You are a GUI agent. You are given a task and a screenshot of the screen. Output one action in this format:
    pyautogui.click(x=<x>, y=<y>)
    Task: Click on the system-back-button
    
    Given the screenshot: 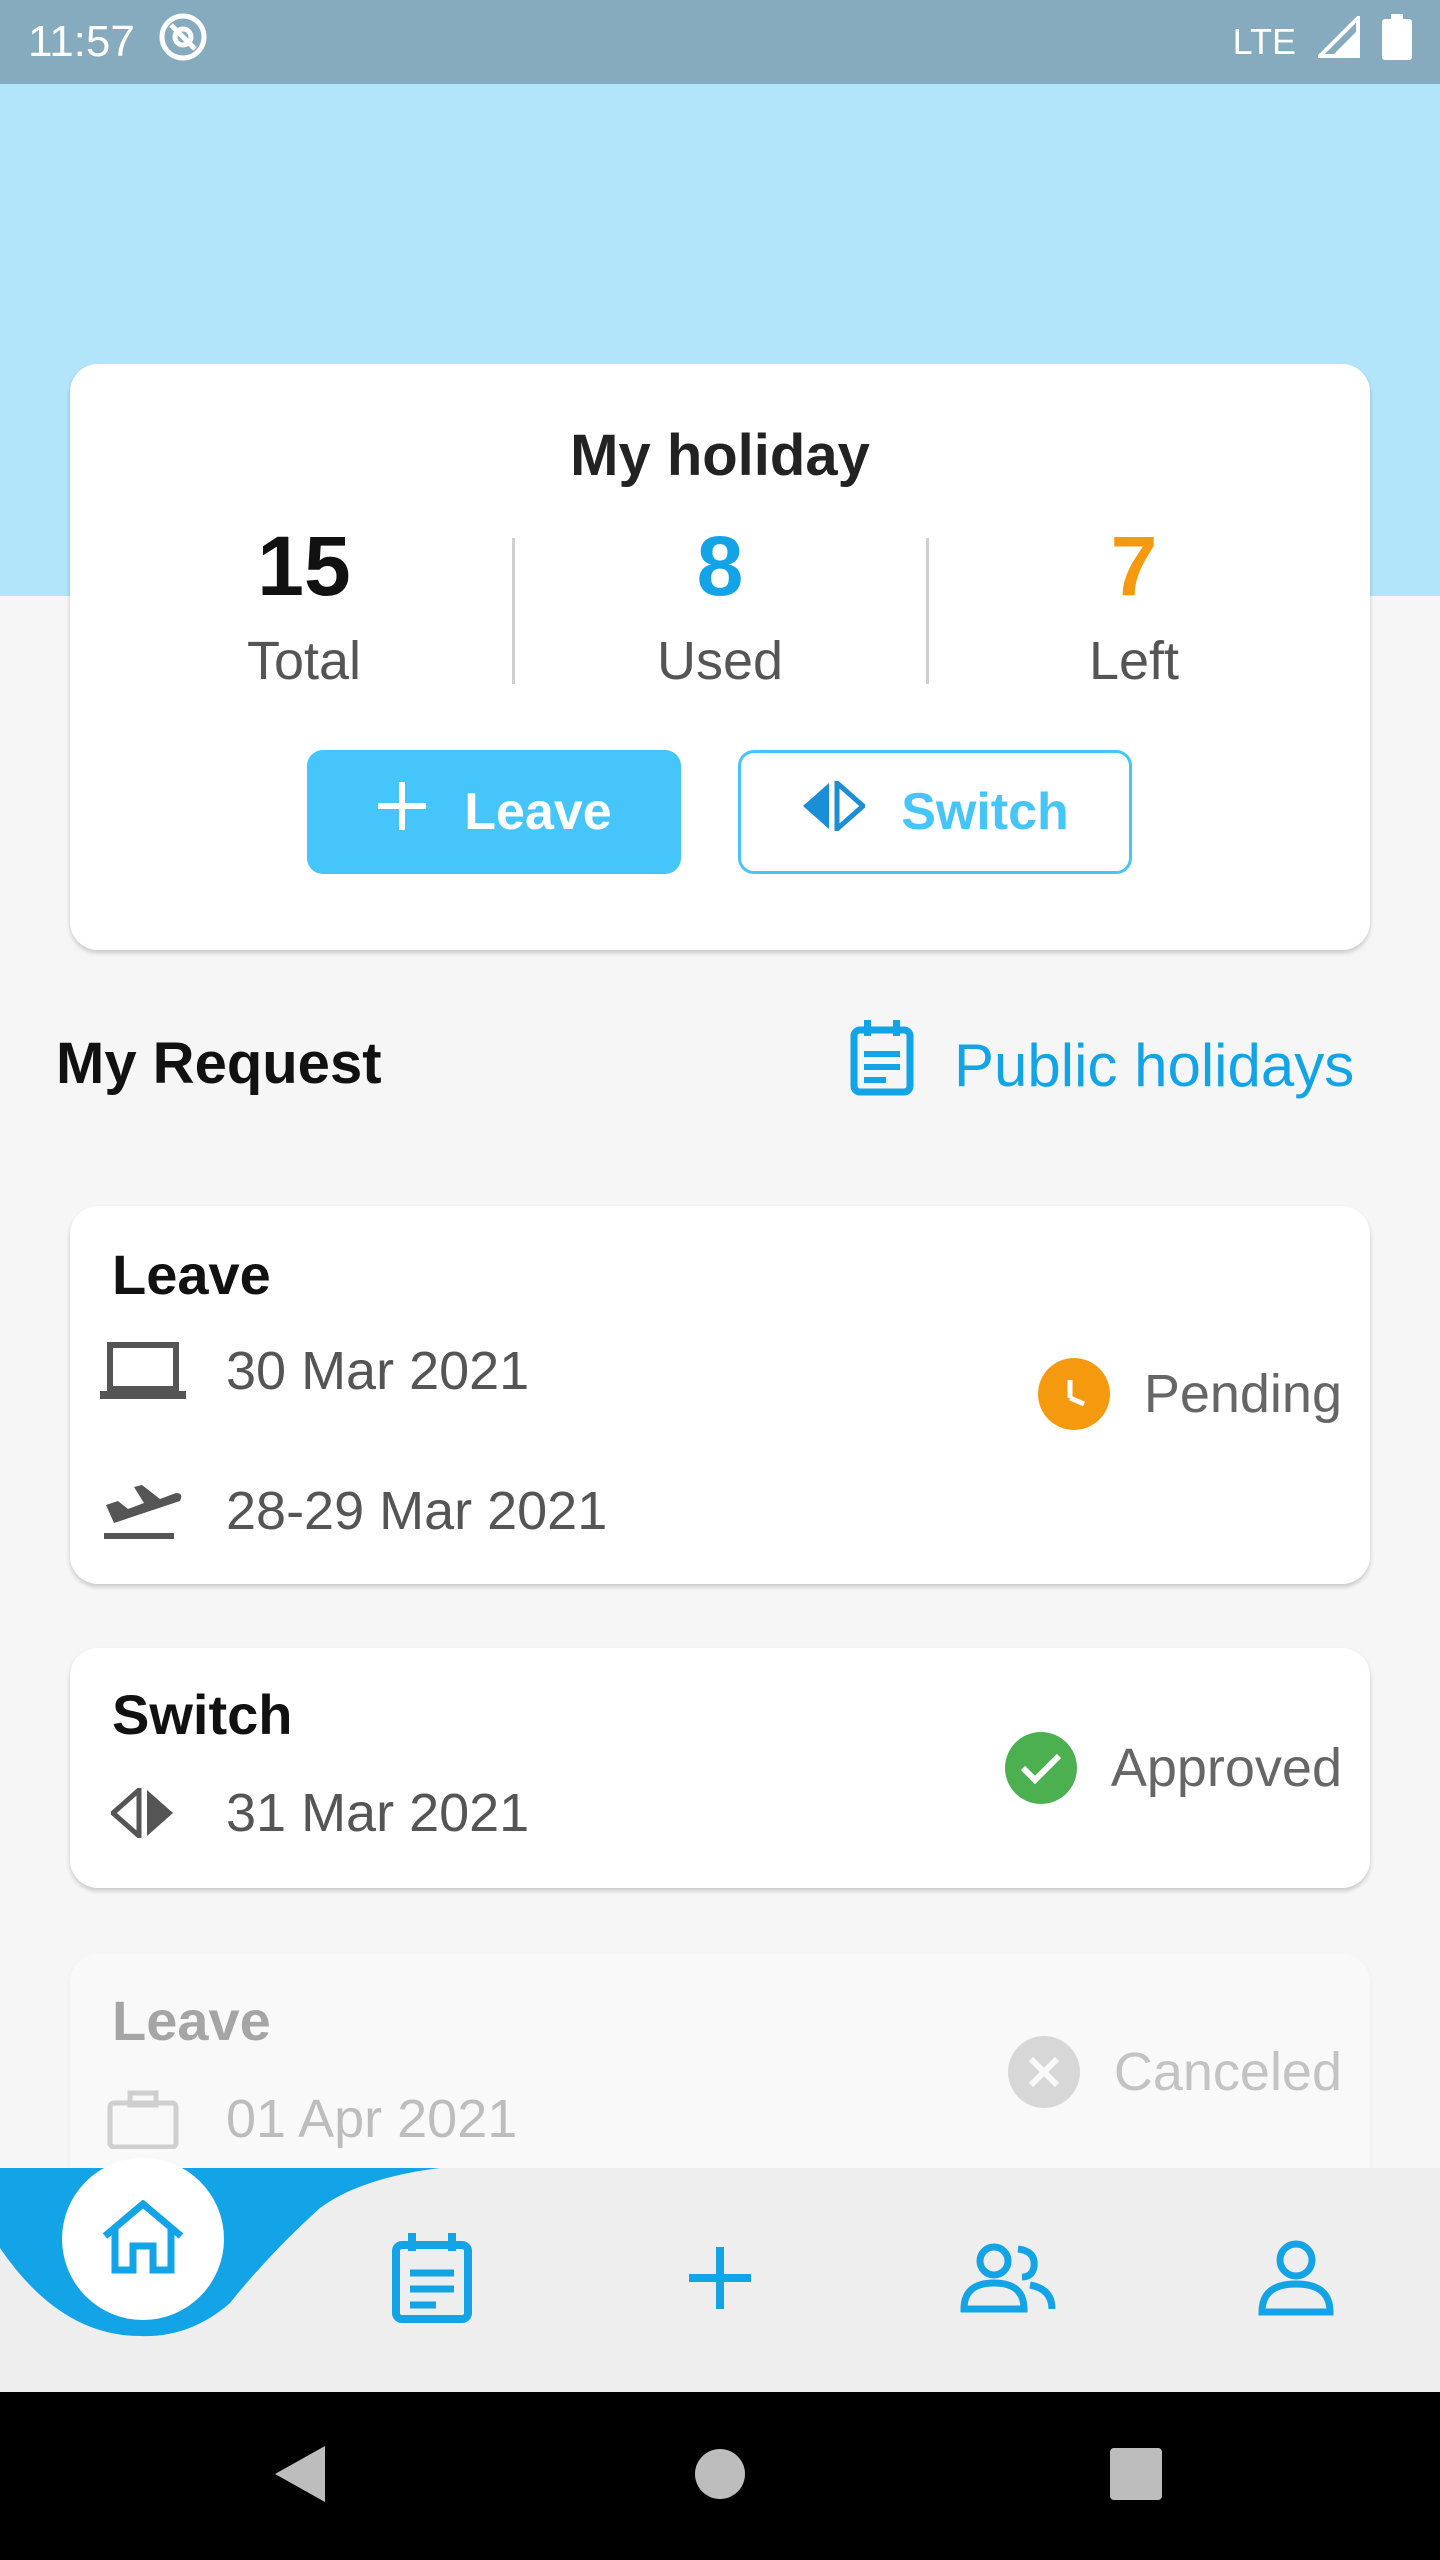 What is the action you would take?
    pyautogui.click(x=300, y=2476)
    